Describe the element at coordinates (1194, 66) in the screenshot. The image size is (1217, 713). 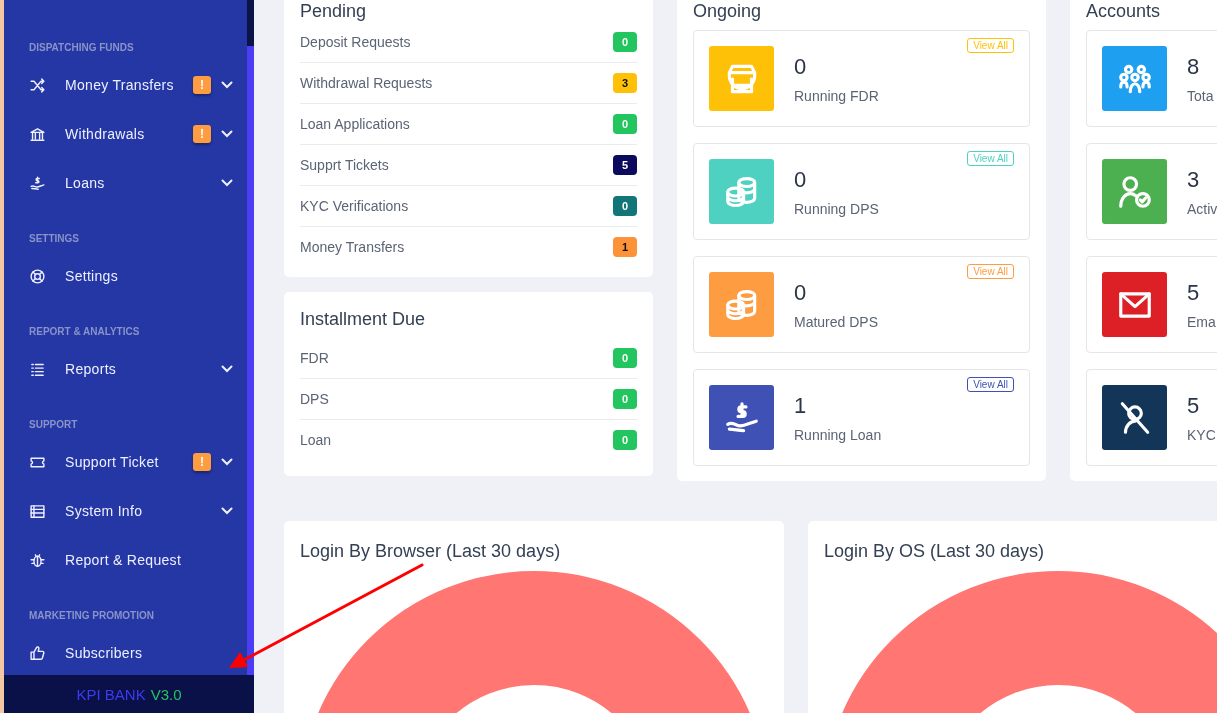
I see `stat-value: 8` at that location.